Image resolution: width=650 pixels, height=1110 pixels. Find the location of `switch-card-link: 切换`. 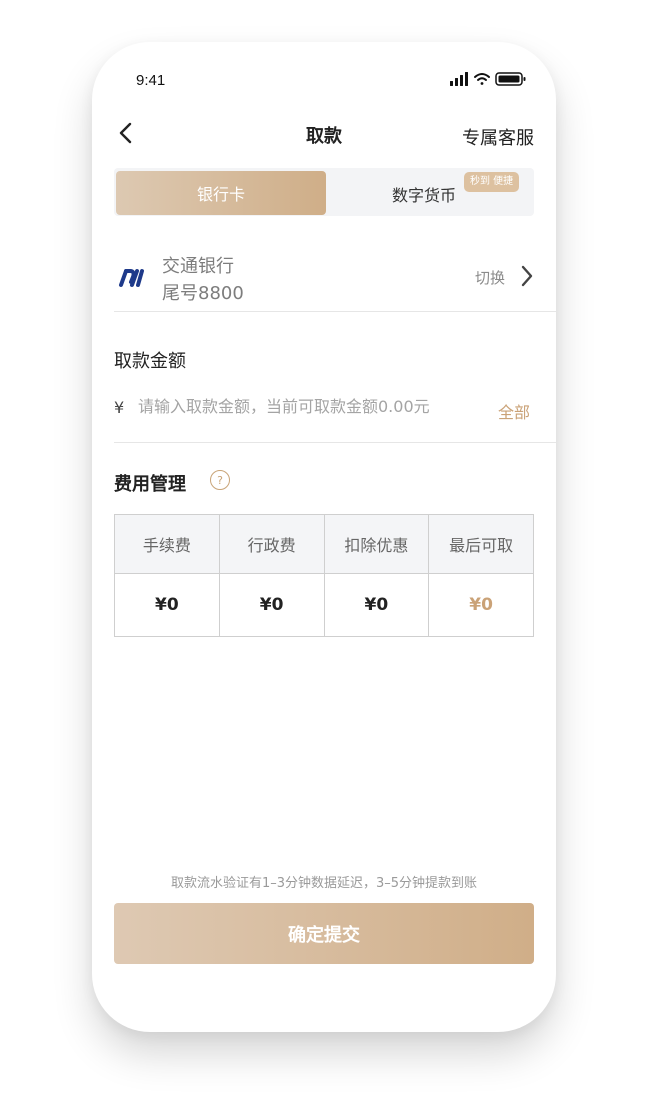

switch-card-link: 切换 is located at coordinates (490, 277).